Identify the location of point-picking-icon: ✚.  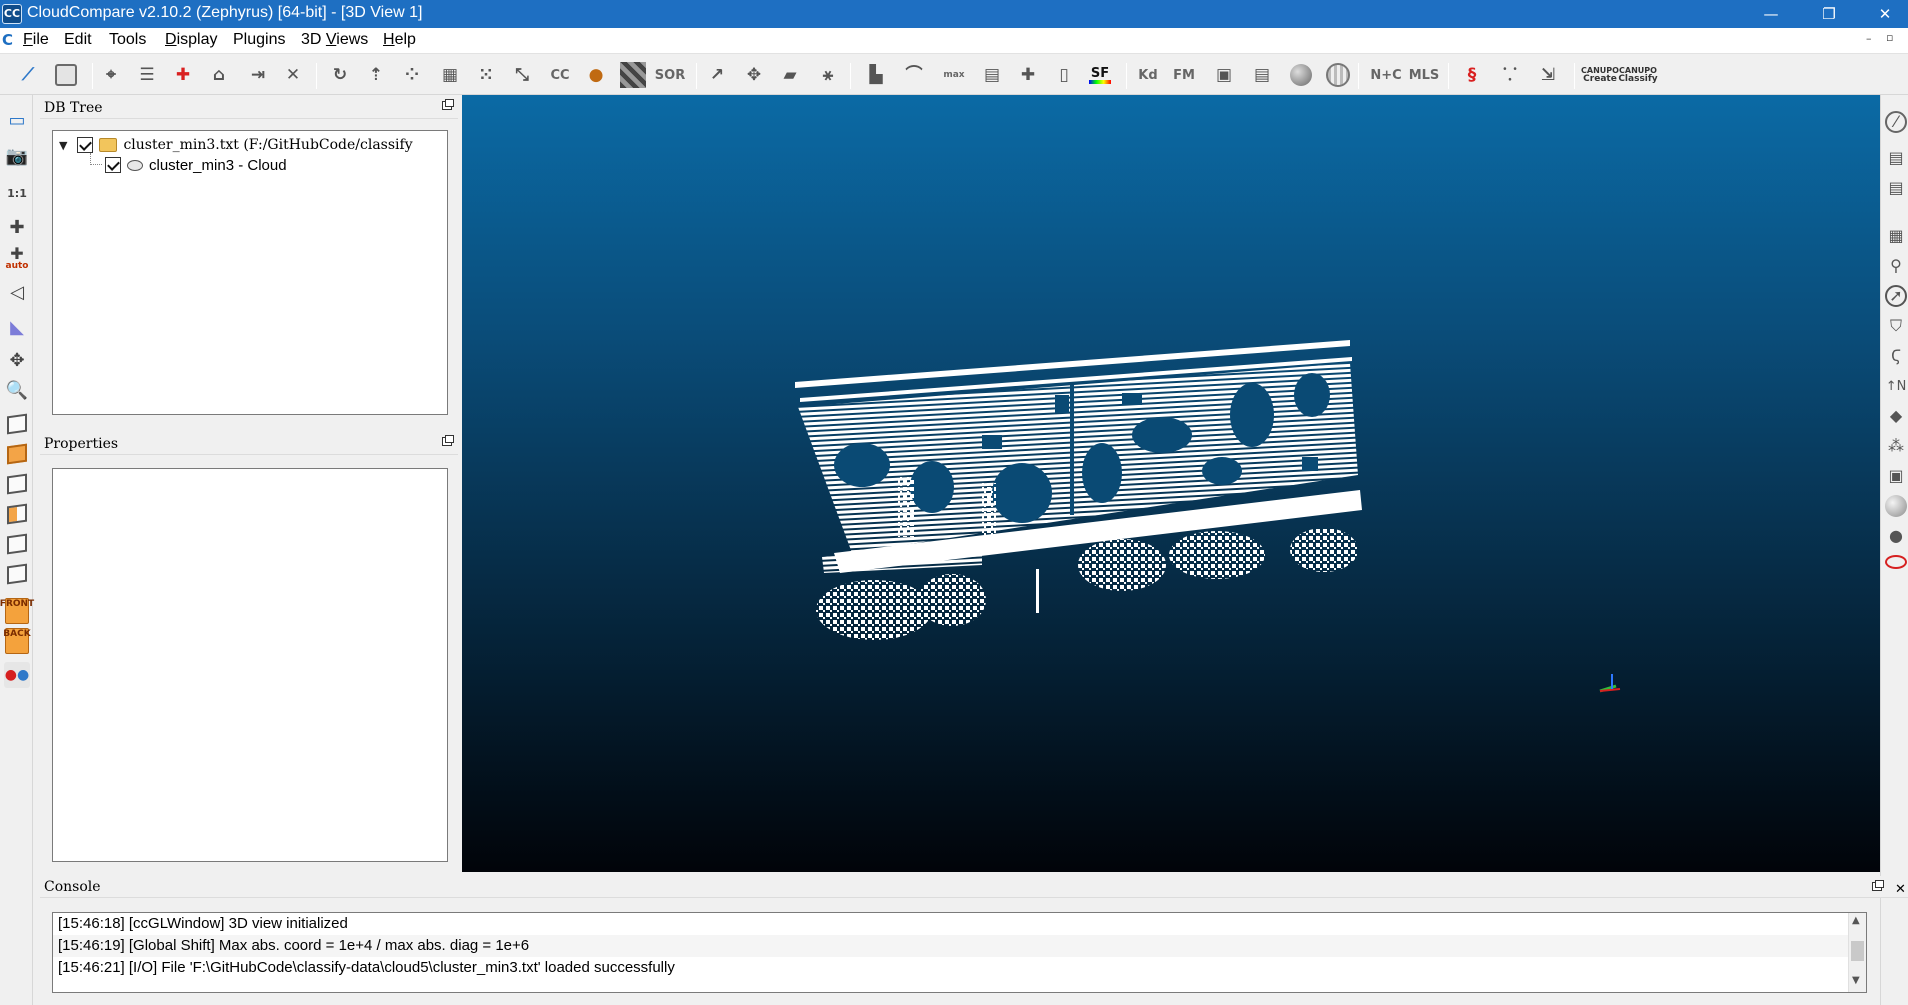
(183, 75).